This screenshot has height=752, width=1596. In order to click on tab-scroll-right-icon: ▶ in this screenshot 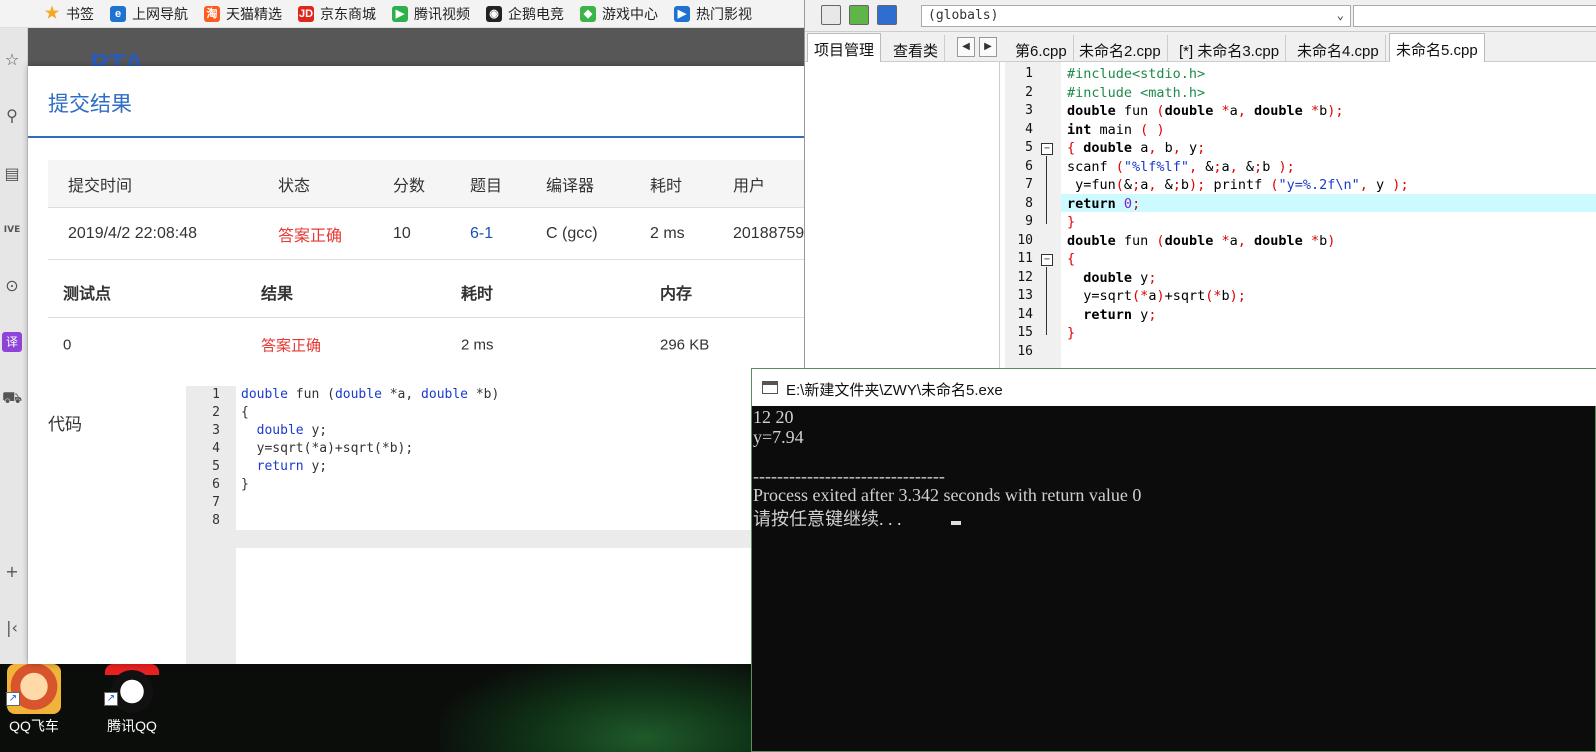, I will do `click(988, 47)`.